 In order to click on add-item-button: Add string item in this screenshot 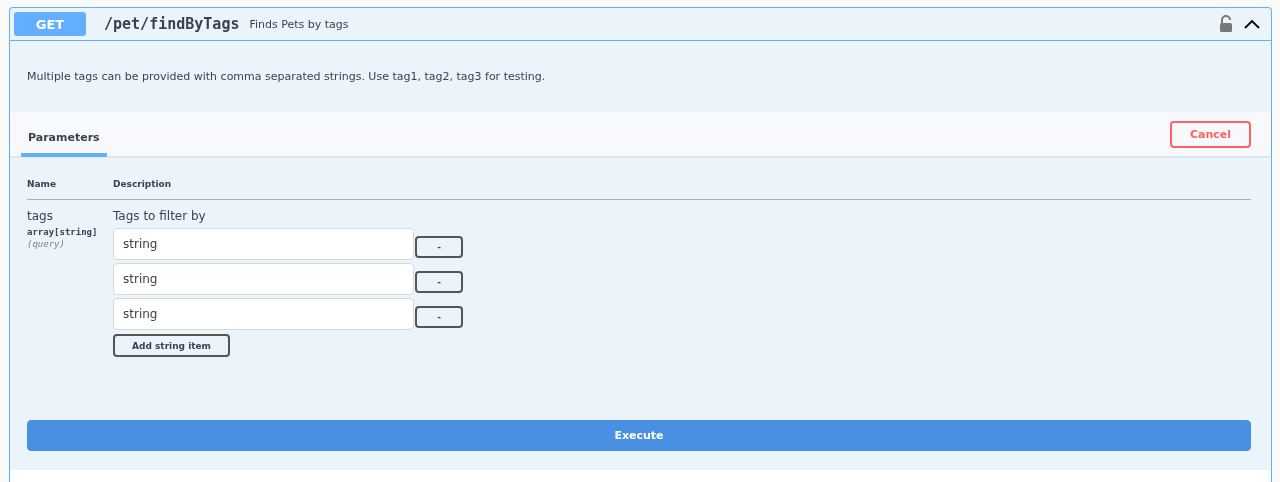, I will do `click(171, 345)`.